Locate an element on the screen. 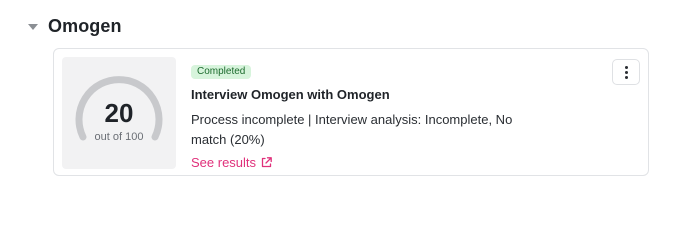 The height and width of the screenshot is (240, 688). kebab-menu-icon is located at coordinates (626, 72).